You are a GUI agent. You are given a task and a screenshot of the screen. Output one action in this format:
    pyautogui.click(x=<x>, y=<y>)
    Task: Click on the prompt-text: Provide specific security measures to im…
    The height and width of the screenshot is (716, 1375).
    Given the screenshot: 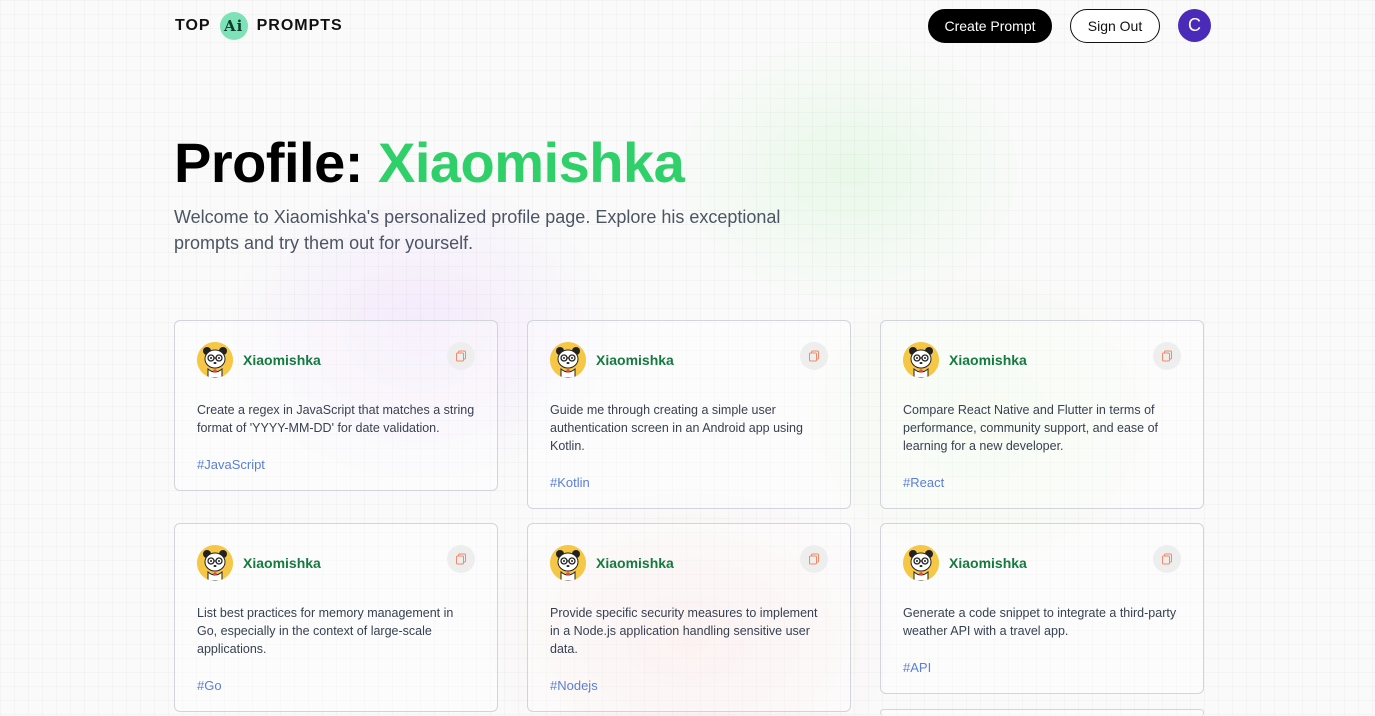 What is the action you would take?
    pyautogui.click(x=684, y=631)
    